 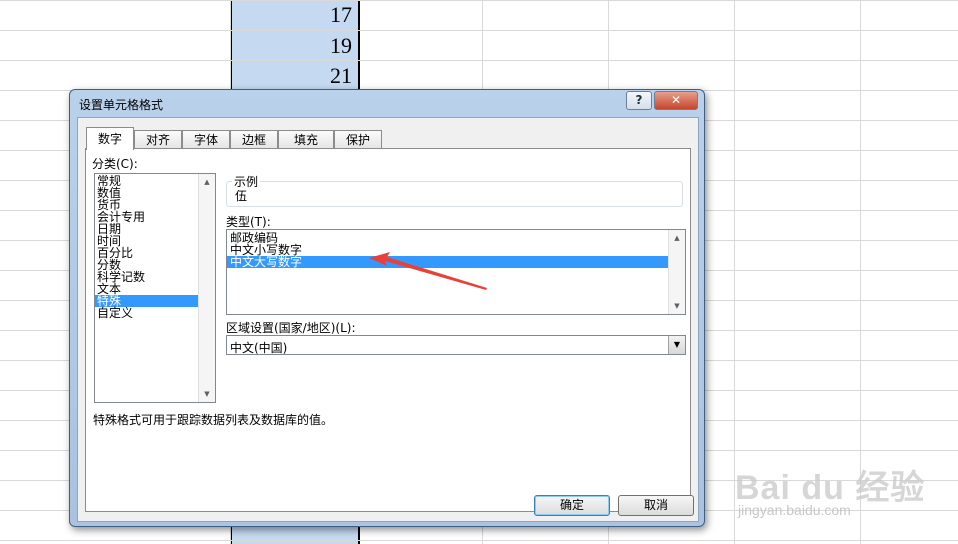 What do you see at coordinates (206, 139) in the screenshot?
I see `tab-font: 字体` at bounding box center [206, 139].